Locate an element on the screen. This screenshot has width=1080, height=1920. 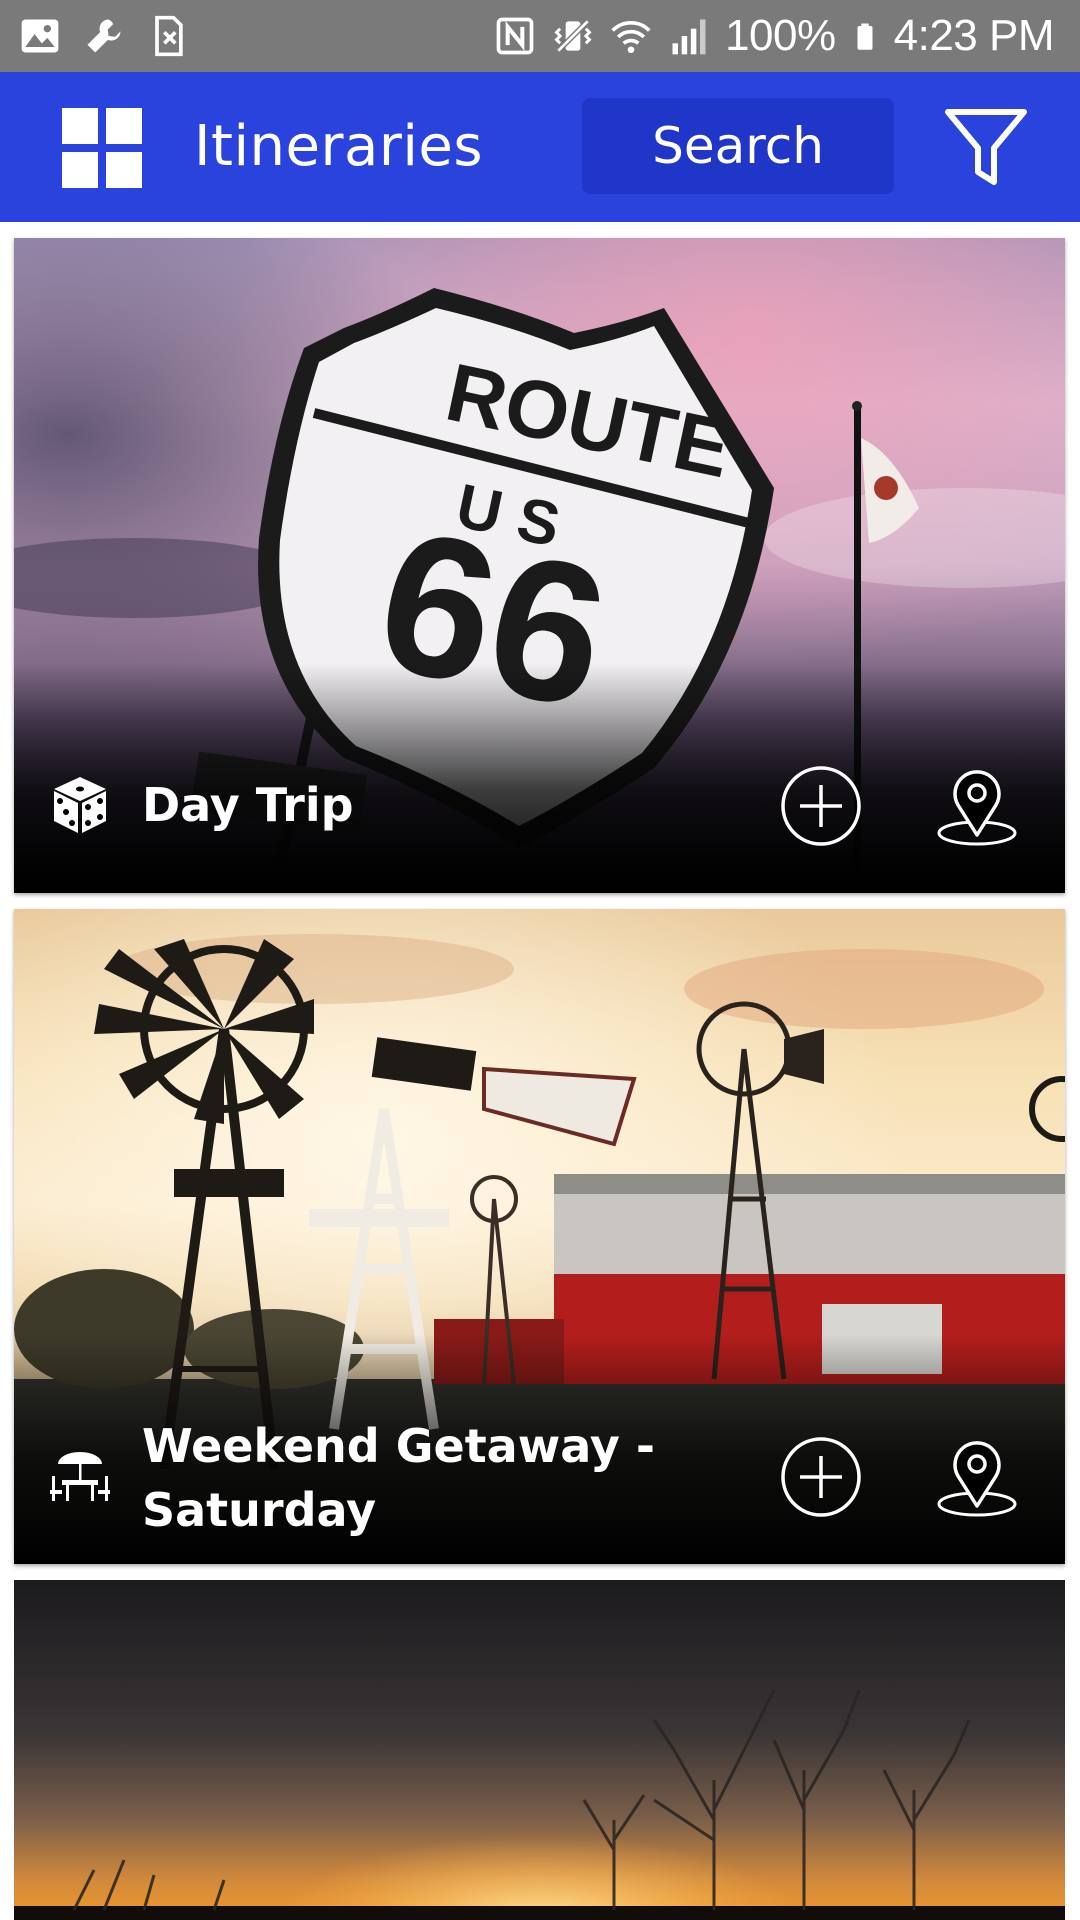
status-bar: 100% 4:23 PM is located at coordinates (540, 36).